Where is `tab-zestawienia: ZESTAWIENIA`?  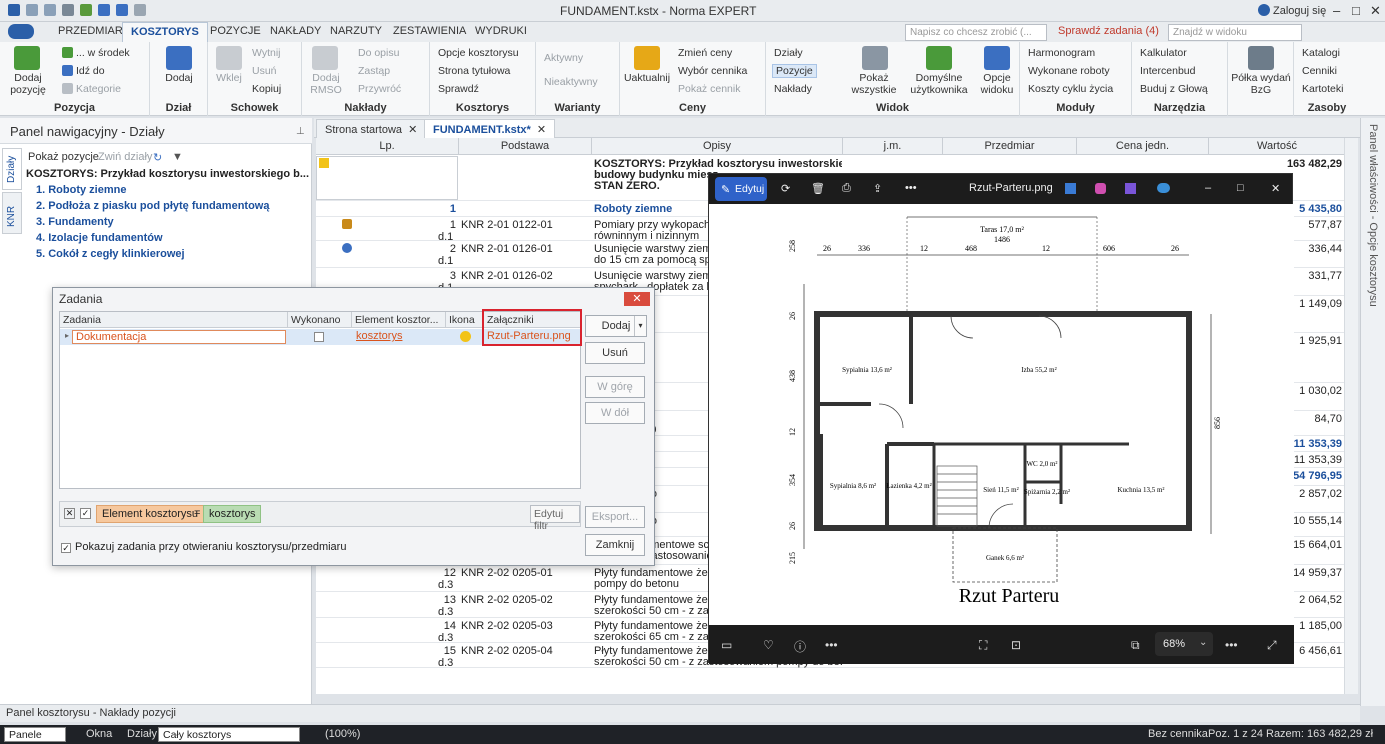
tab-zestawienia: ZESTAWIENIA is located at coordinates (429, 31).